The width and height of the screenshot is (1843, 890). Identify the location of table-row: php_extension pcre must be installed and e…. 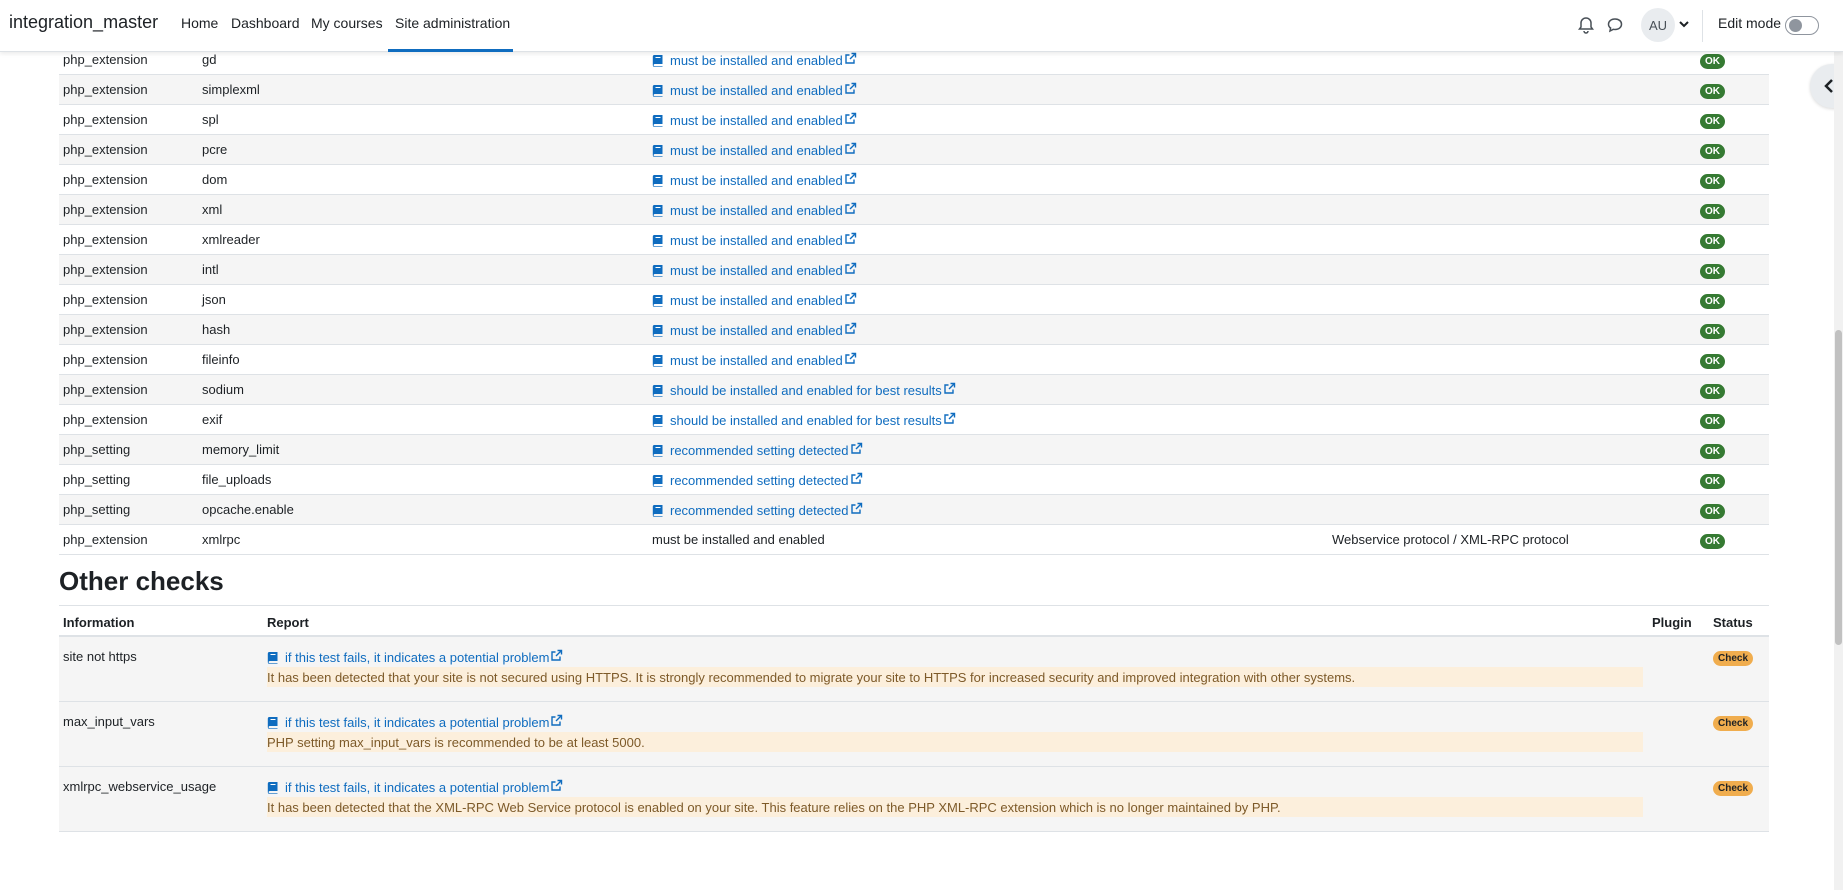
(914, 150).